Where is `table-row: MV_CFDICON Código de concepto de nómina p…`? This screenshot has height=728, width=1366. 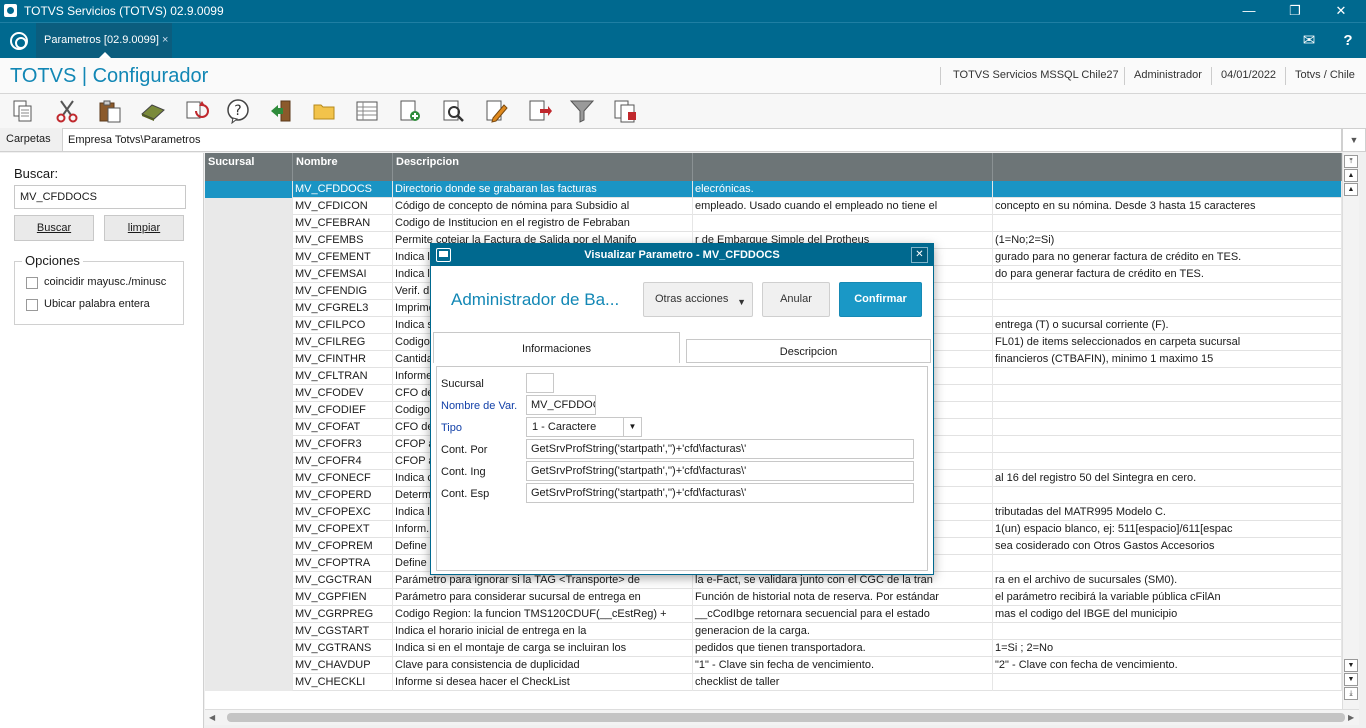
table-row: MV_CFDICON Código de concepto de nómina p… is located at coordinates (773, 206).